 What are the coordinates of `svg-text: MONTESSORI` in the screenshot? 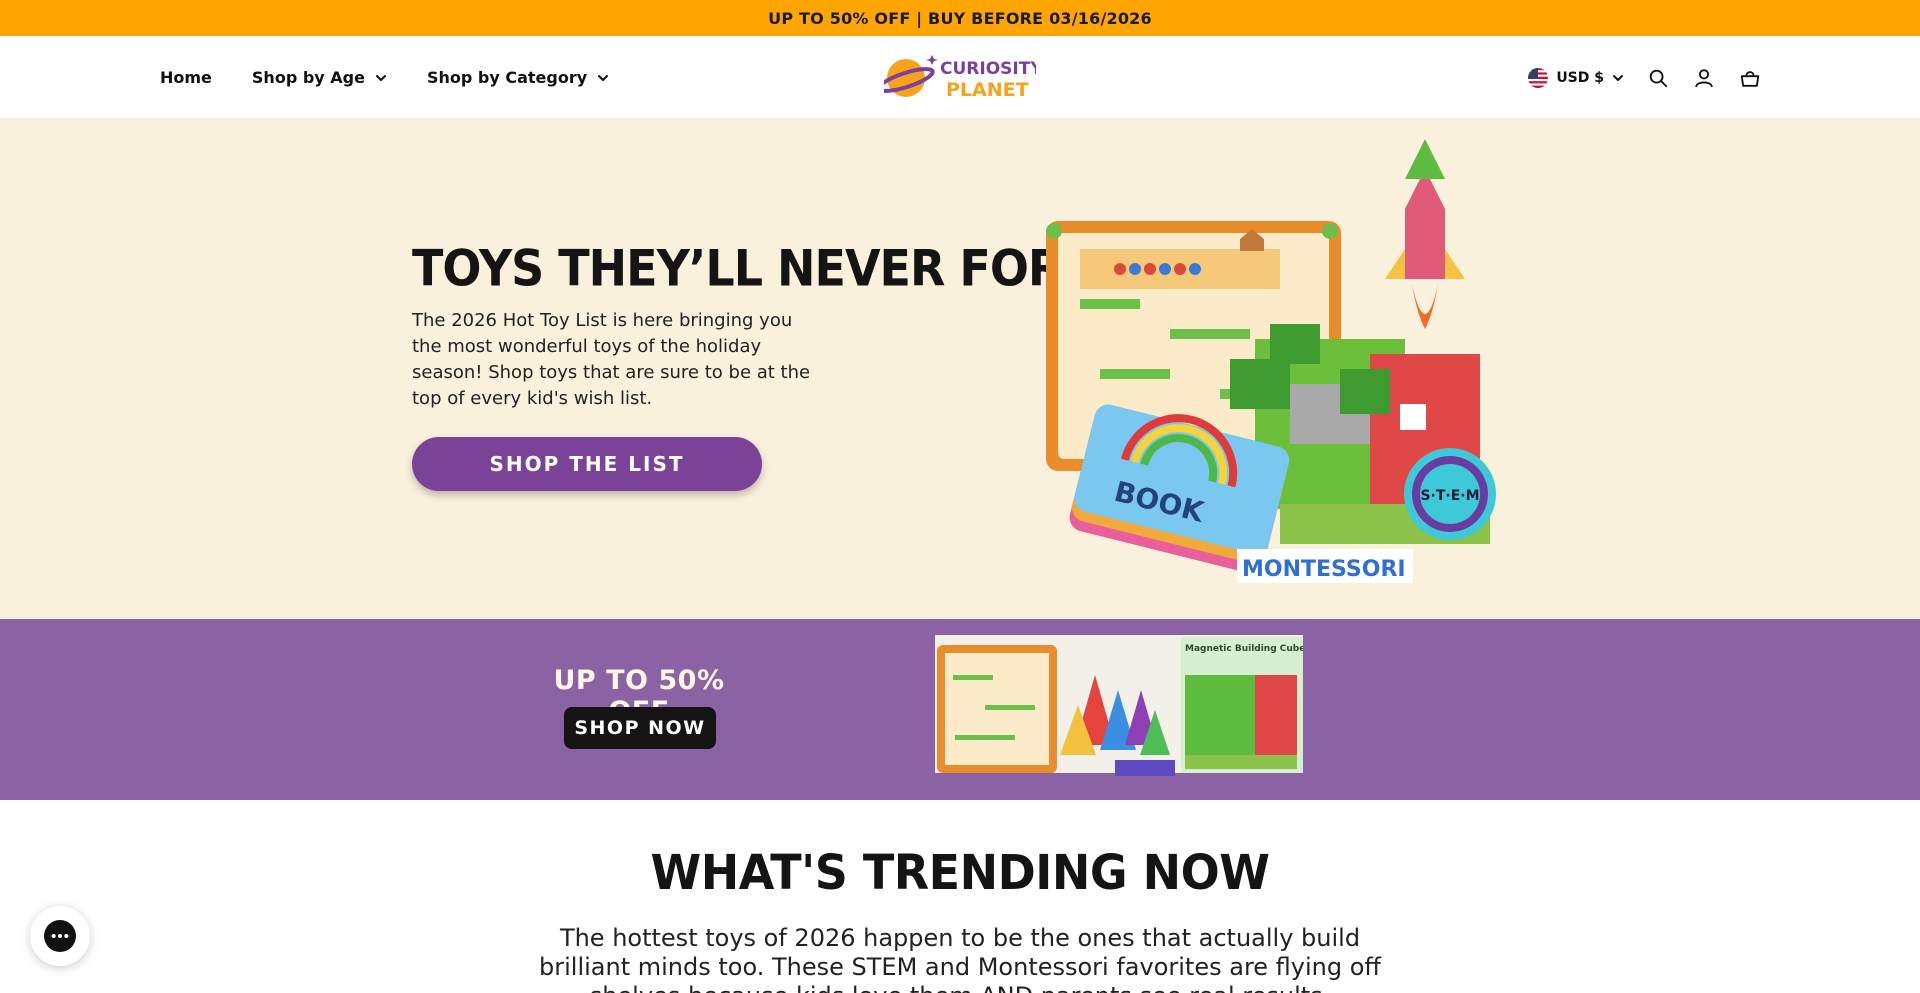 It's located at (1324, 569).